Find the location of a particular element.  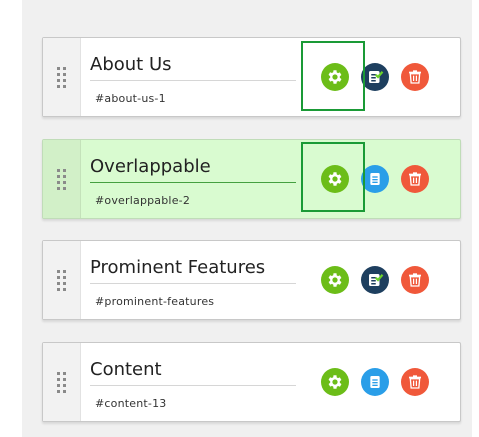

section-title: About Us is located at coordinates (193, 67).